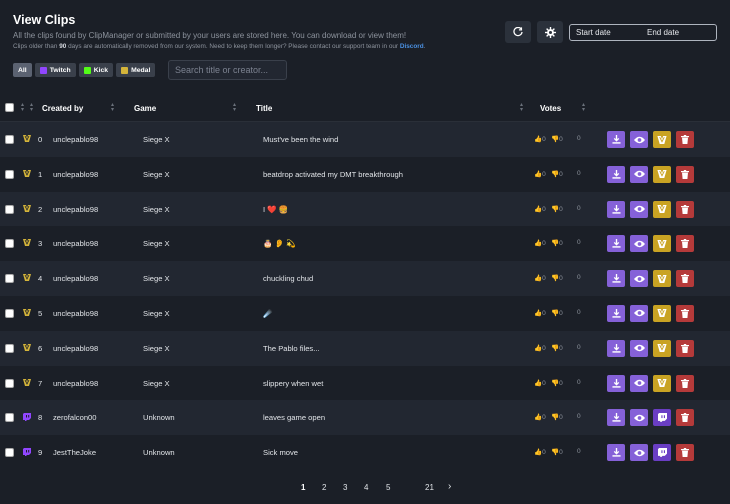  What do you see at coordinates (412, 46) in the screenshot?
I see `discord-link: Discord` at bounding box center [412, 46].